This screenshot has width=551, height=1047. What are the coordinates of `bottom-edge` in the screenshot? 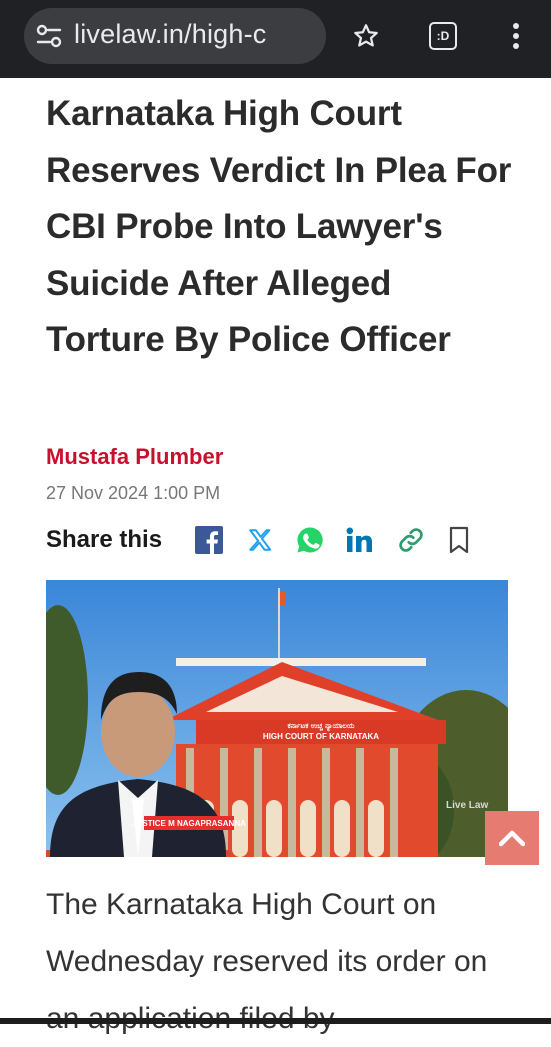 It's located at (275, 1021).